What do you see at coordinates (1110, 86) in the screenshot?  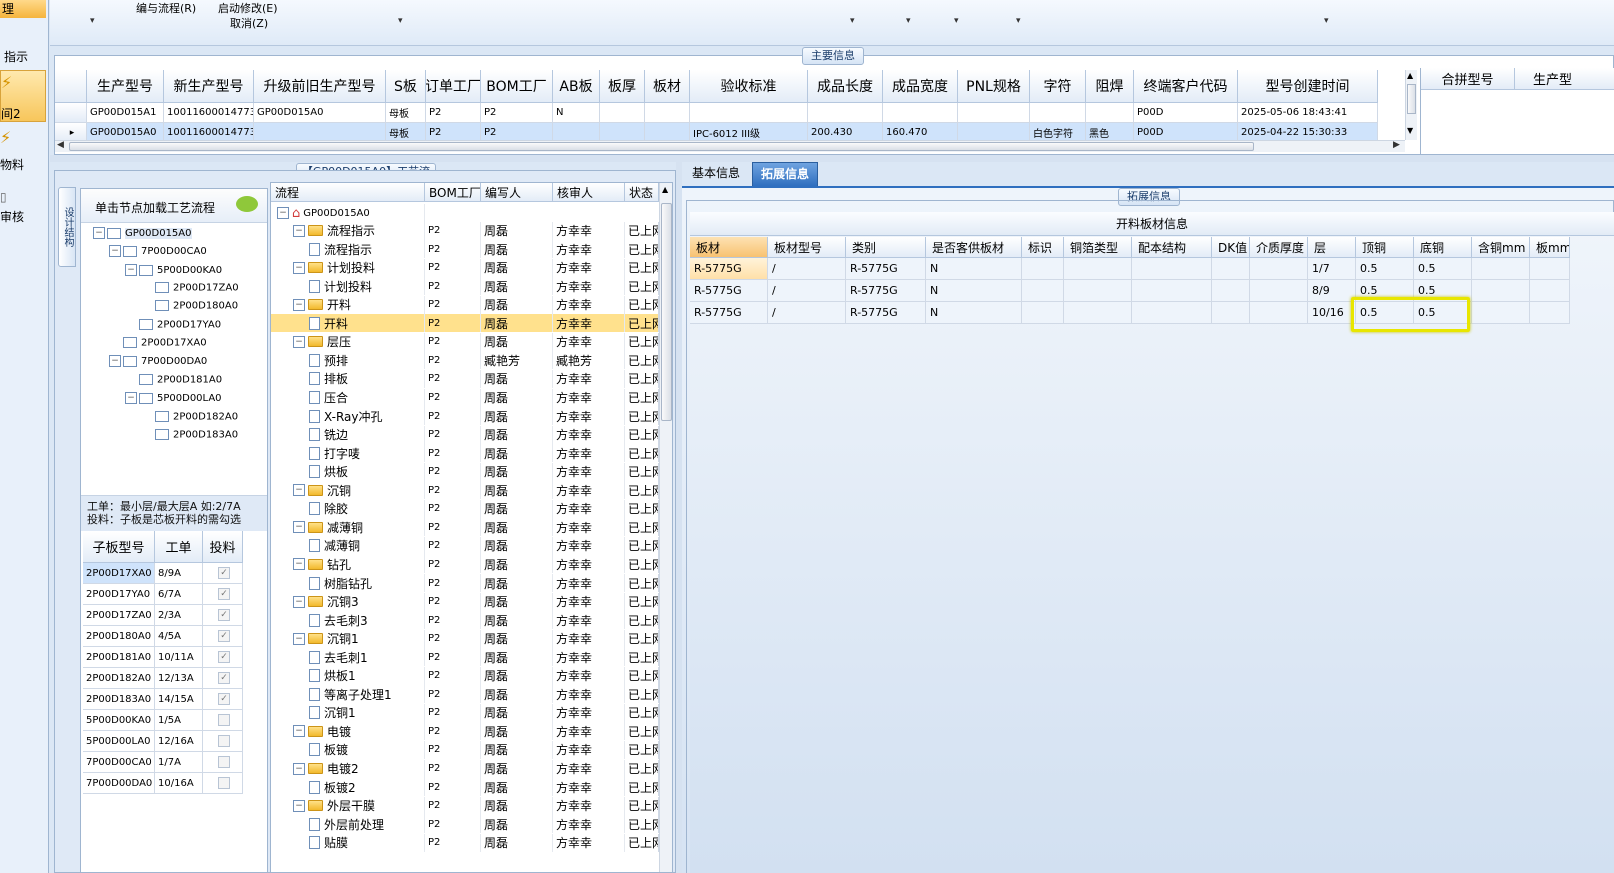 I see `col-header-14: 阻焊` at bounding box center [1110, 86].